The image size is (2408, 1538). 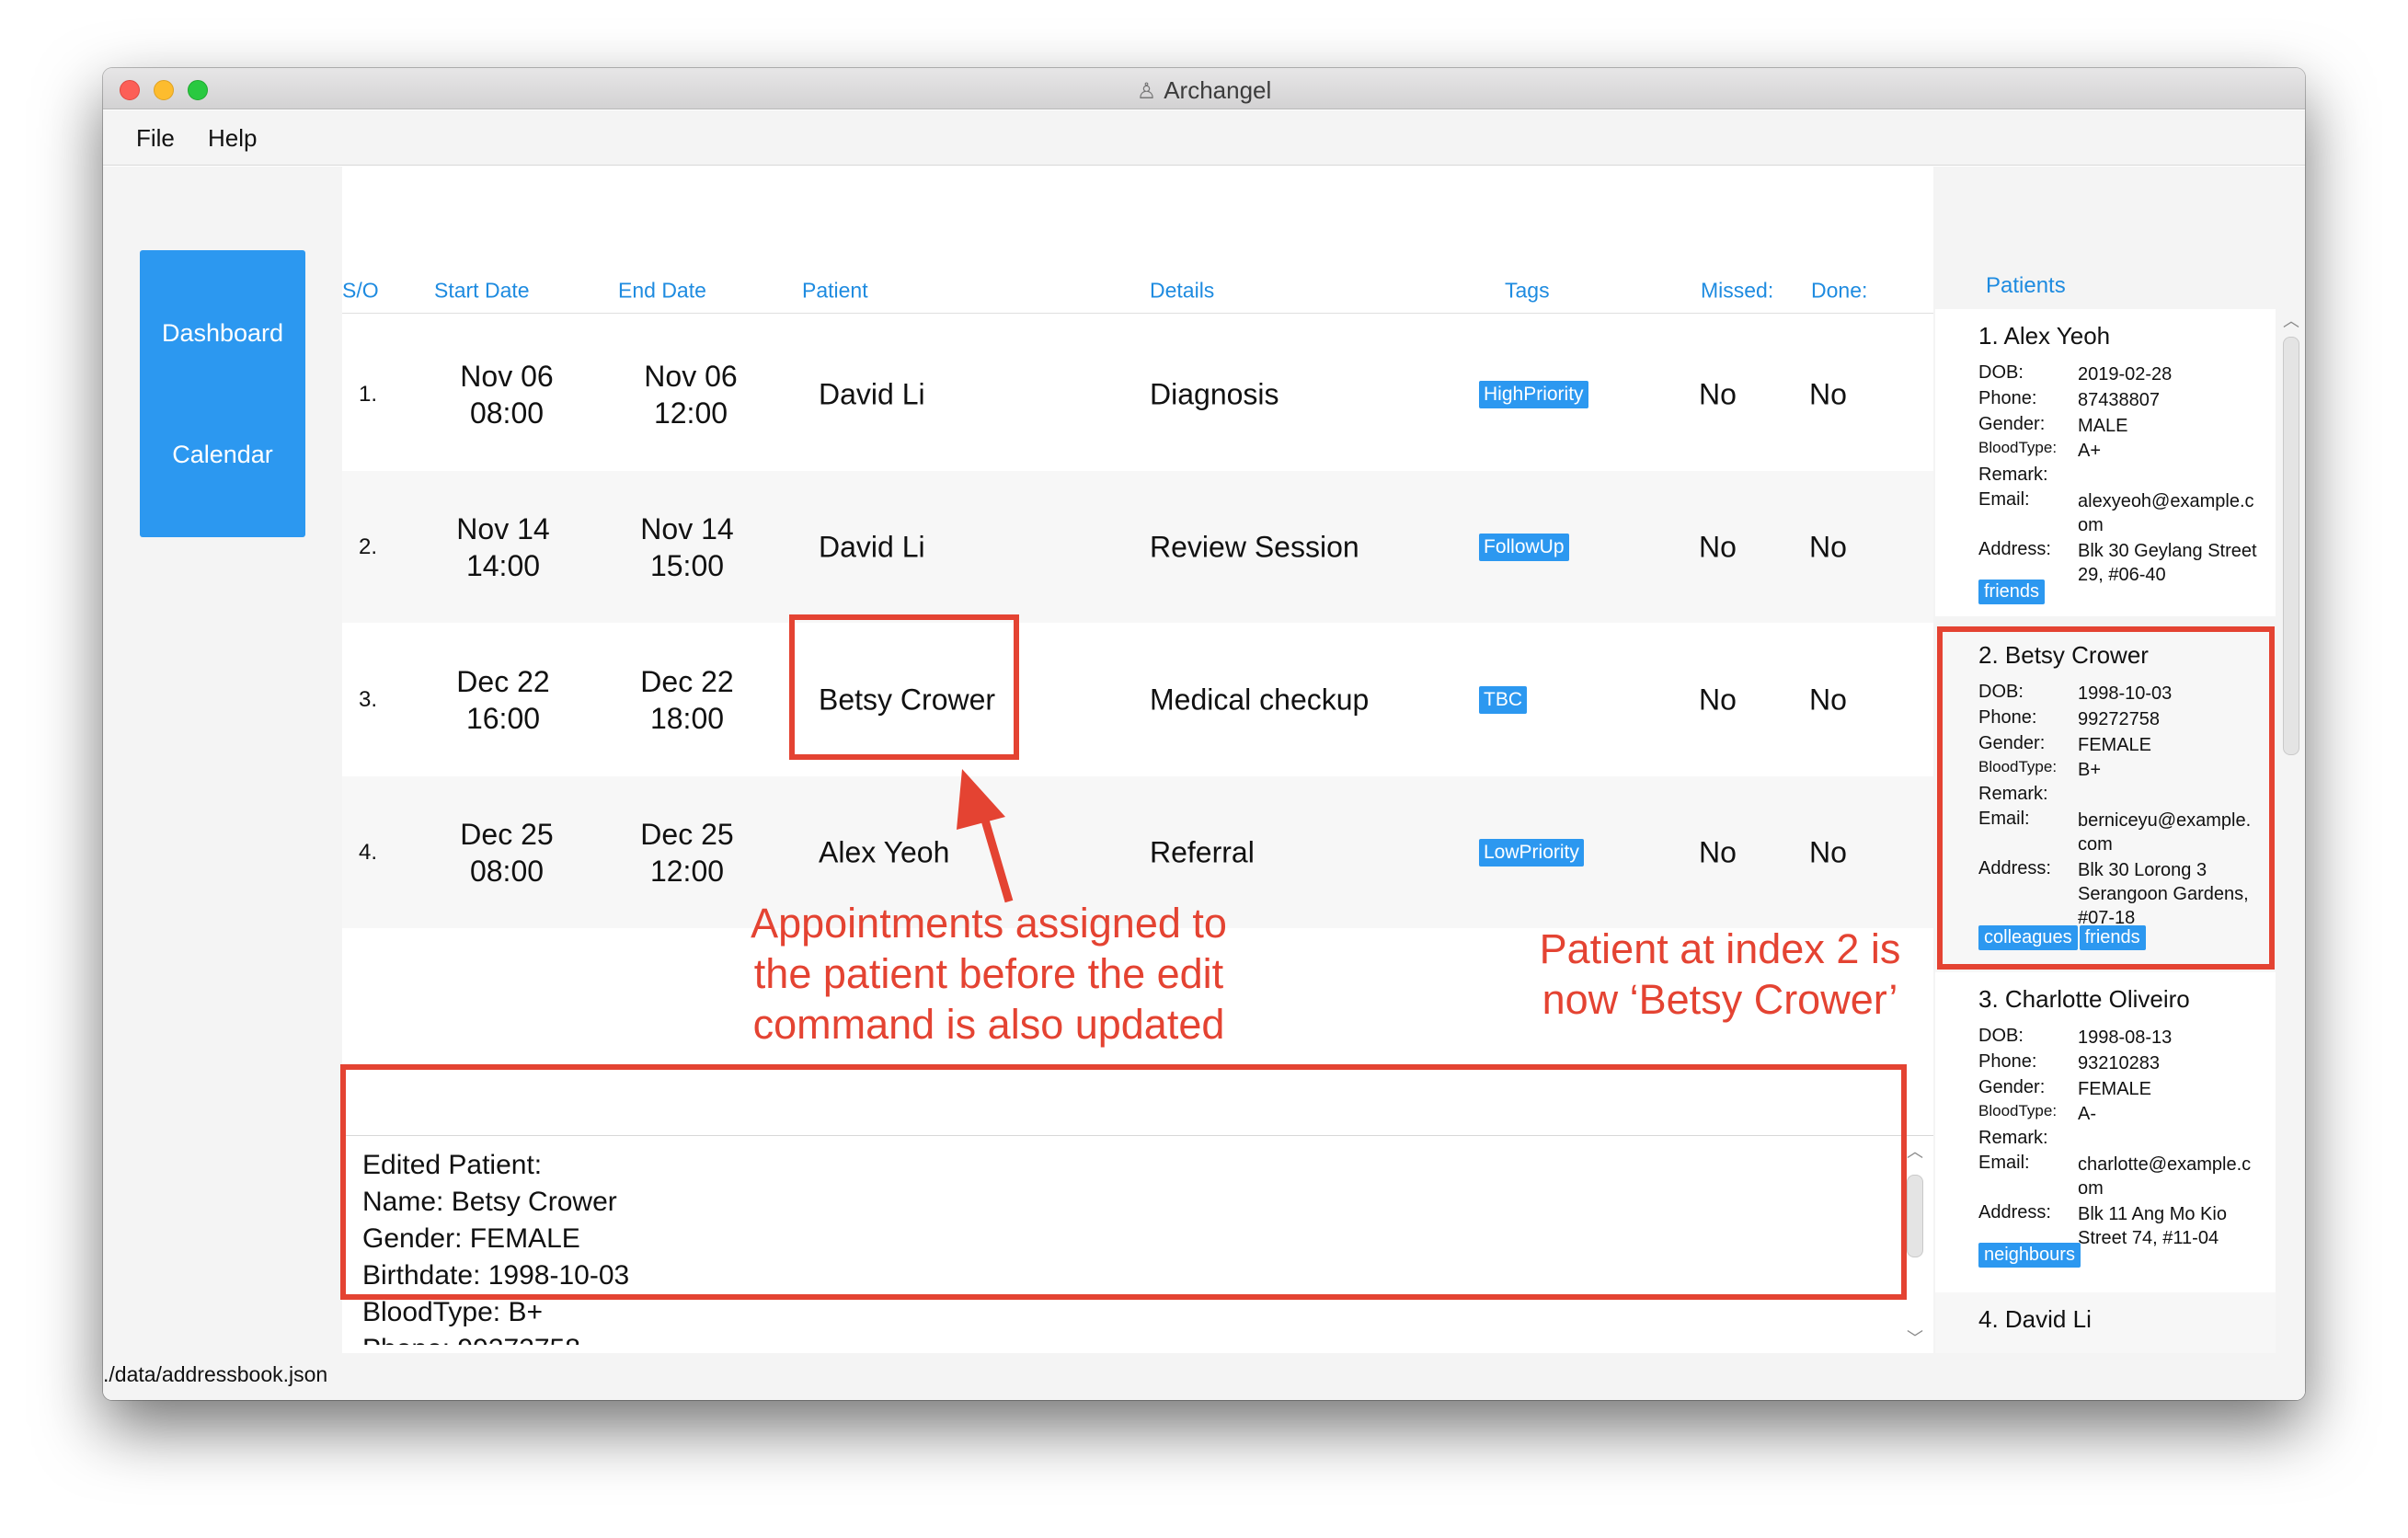 I want to click on annotation-line: Patient at index 2 is, so click(x=1720, y=948).